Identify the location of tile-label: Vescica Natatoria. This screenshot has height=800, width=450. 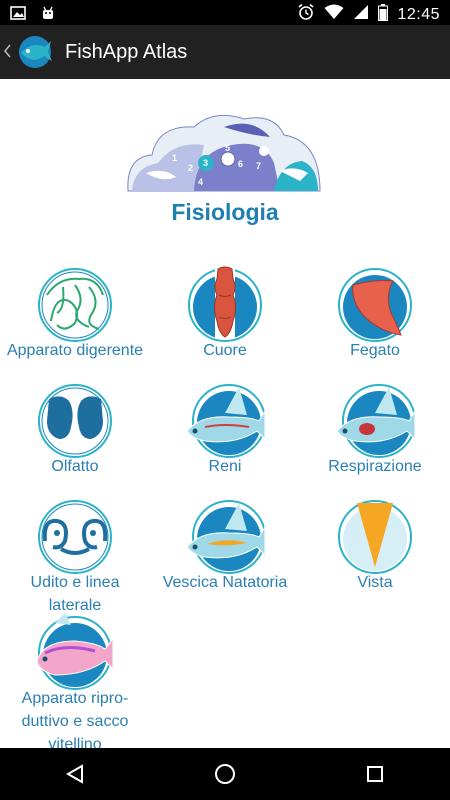
(225, 582).